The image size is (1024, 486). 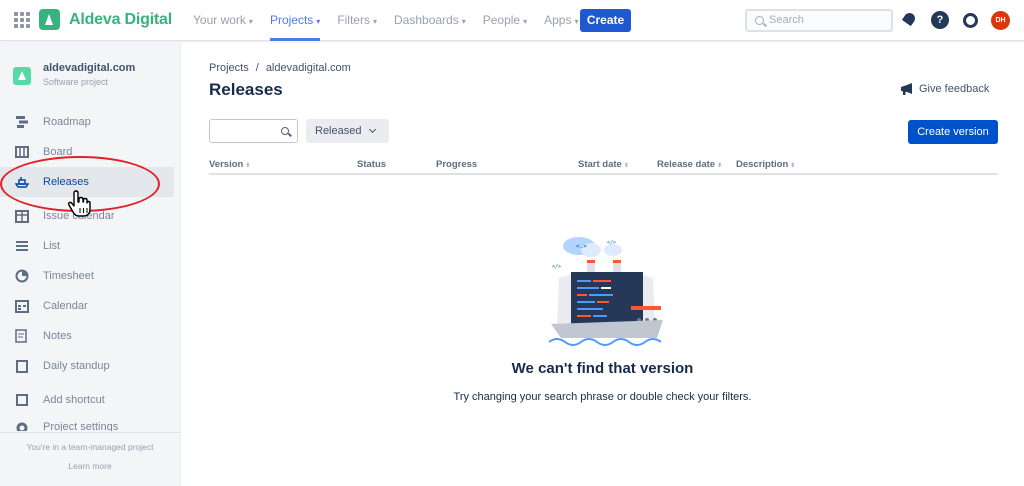 I want to click on breadcrumb: Projects / aldevadigital.com, so click(x=280, y=68).